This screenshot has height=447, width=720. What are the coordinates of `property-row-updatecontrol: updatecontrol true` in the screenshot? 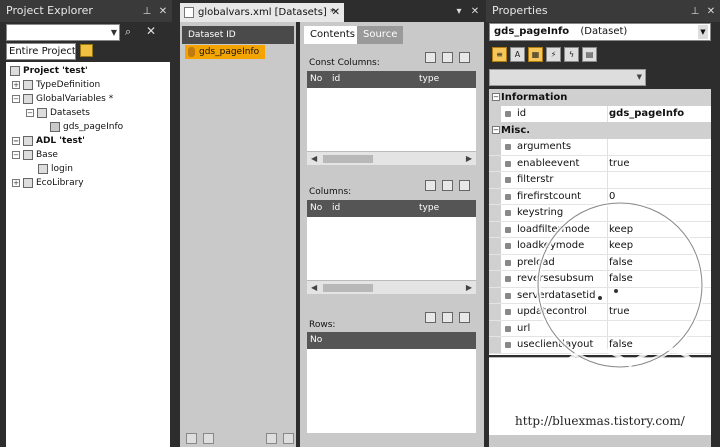 It's located at (600, 312).